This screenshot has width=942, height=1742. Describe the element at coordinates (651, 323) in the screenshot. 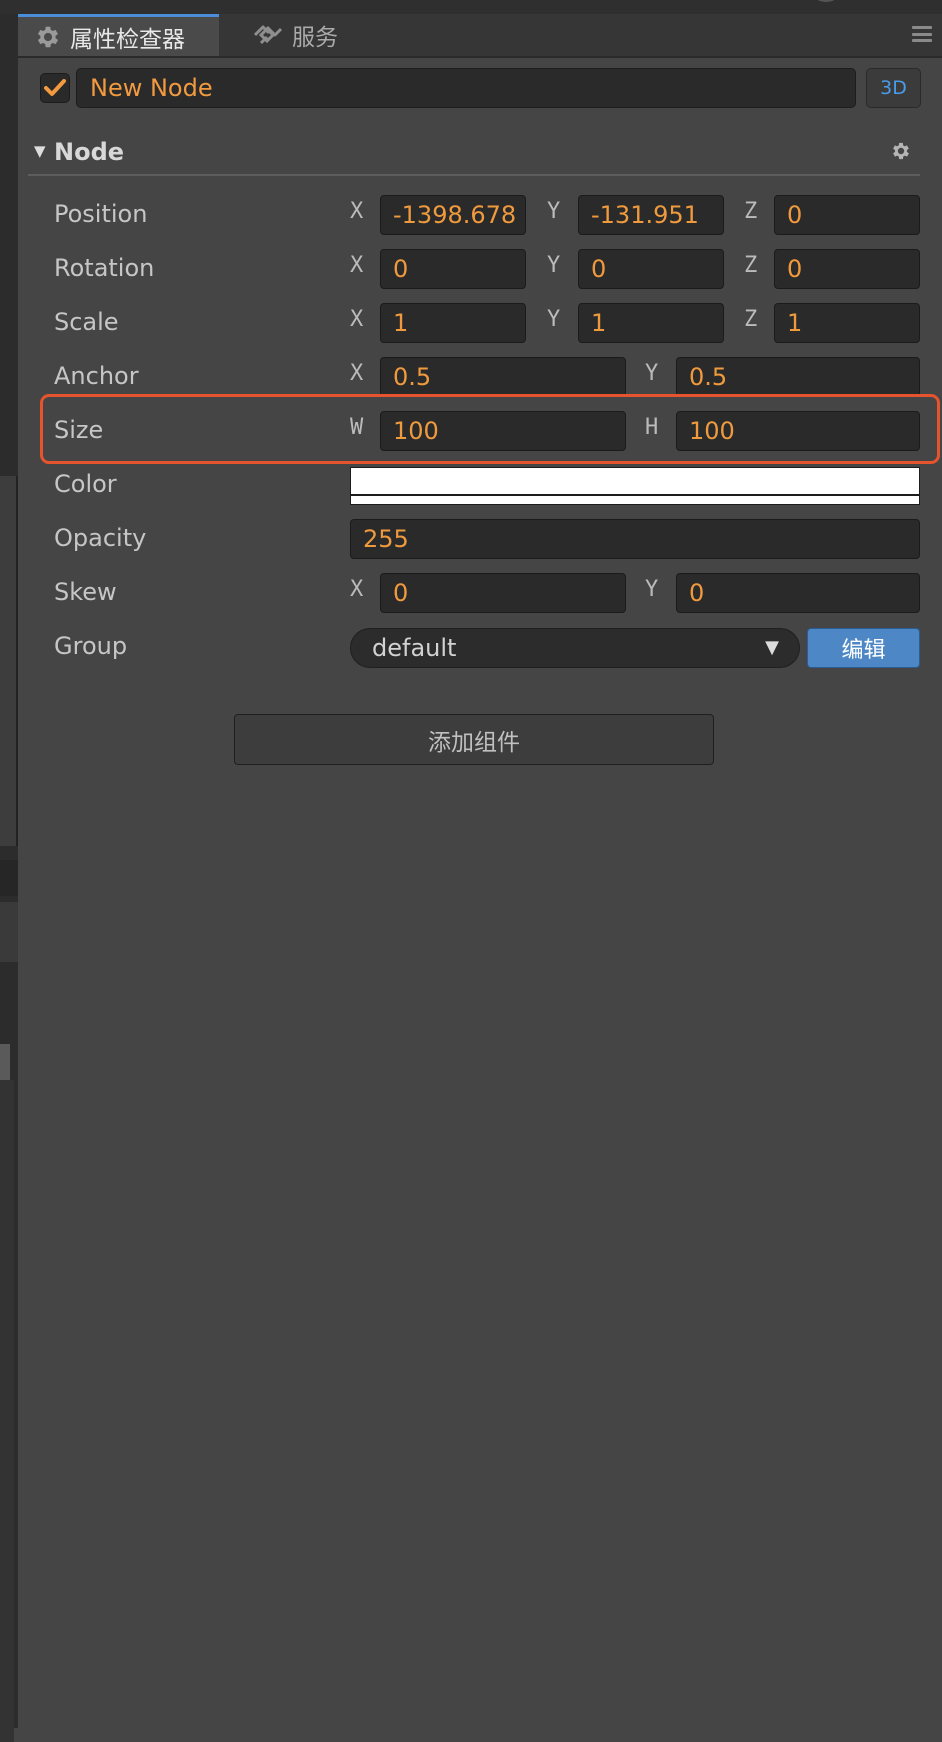

I see `scale-y-input: 1` at that location.